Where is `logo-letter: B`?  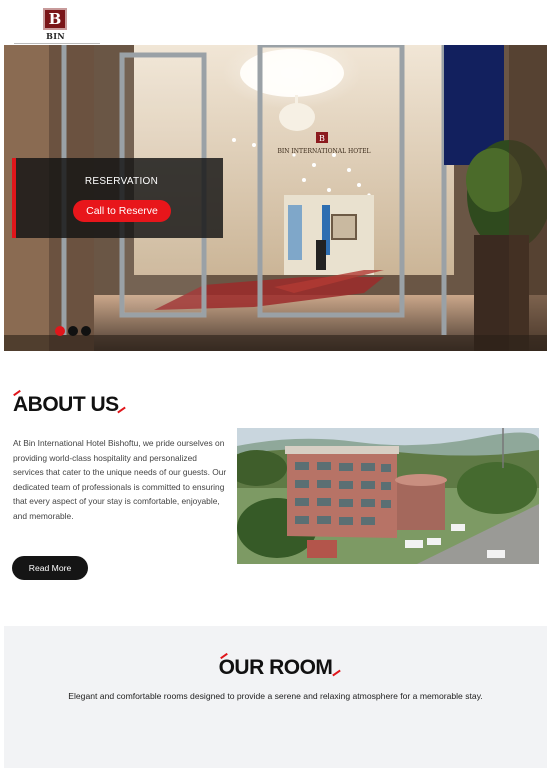 logo-letter: B is located at coordinates (55, 19).